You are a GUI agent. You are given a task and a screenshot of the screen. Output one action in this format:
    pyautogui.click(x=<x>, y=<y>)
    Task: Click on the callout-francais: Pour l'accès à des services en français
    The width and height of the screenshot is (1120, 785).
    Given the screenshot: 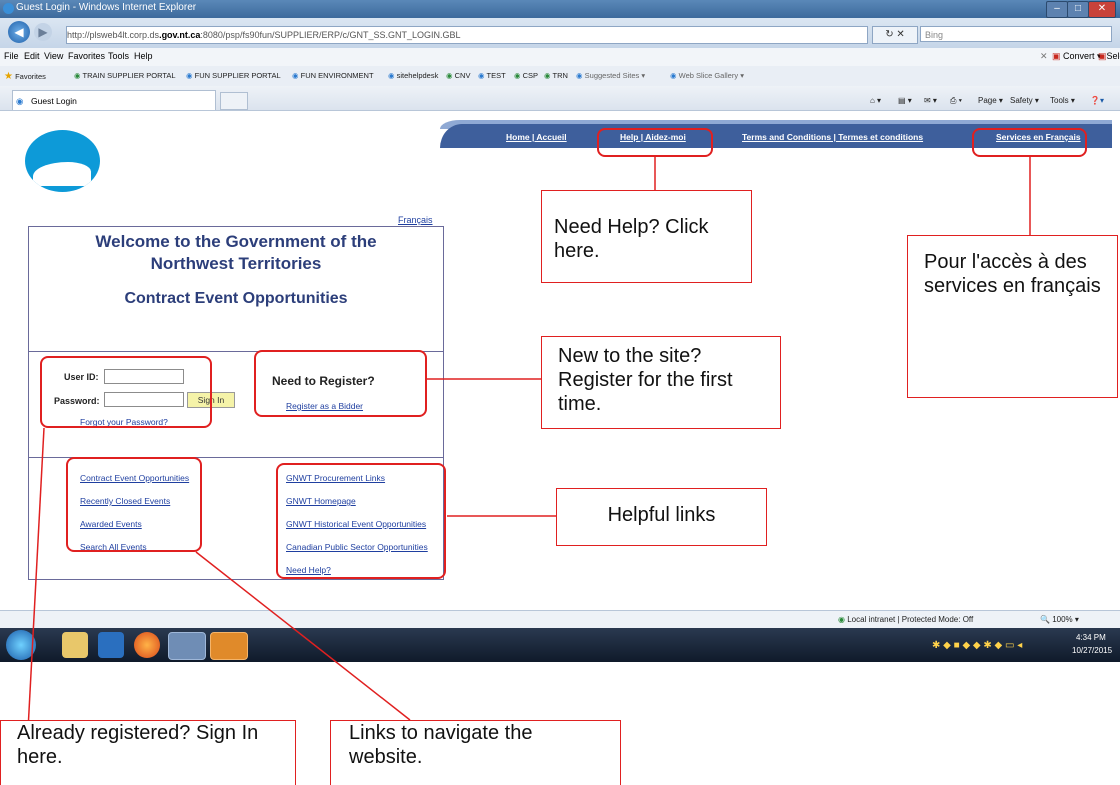 What is the action you would take?
    pyautogui.click(x=1012, y=316)
    